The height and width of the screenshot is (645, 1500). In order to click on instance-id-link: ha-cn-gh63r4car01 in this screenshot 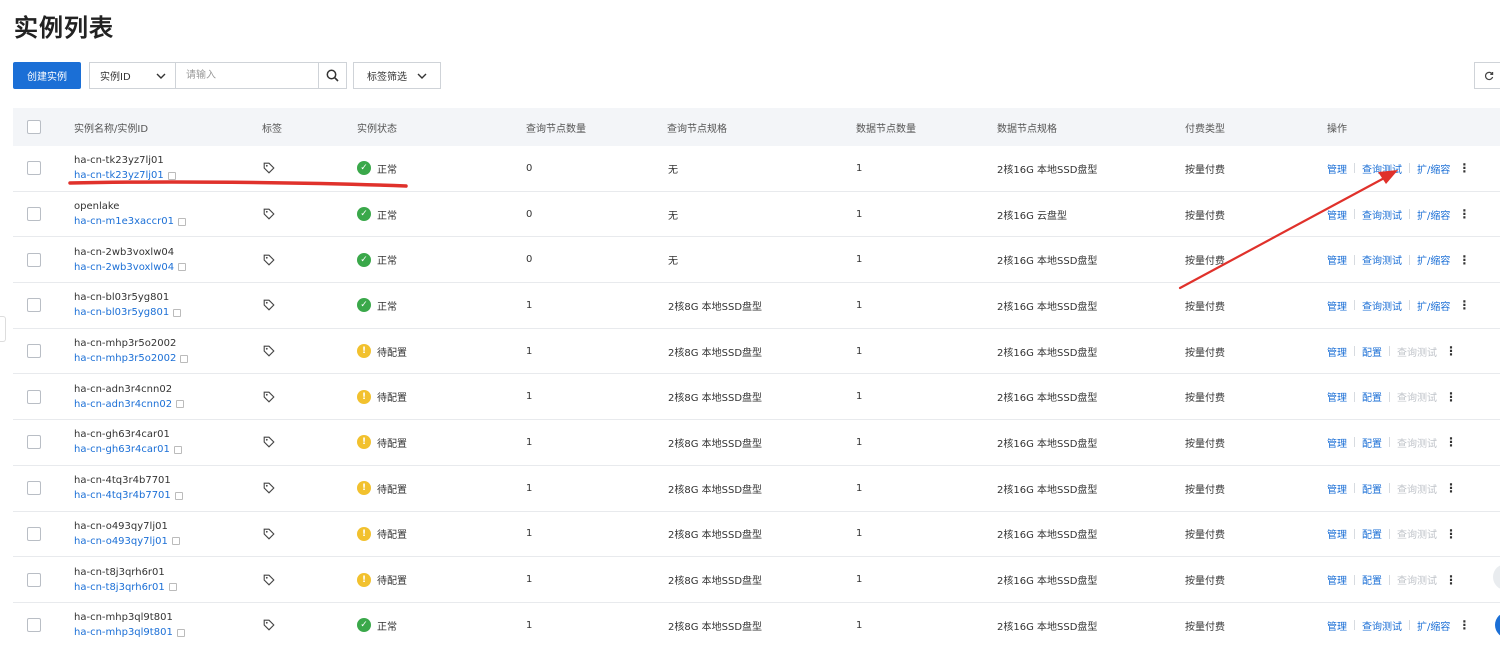, I will do `click(128, 449)`.